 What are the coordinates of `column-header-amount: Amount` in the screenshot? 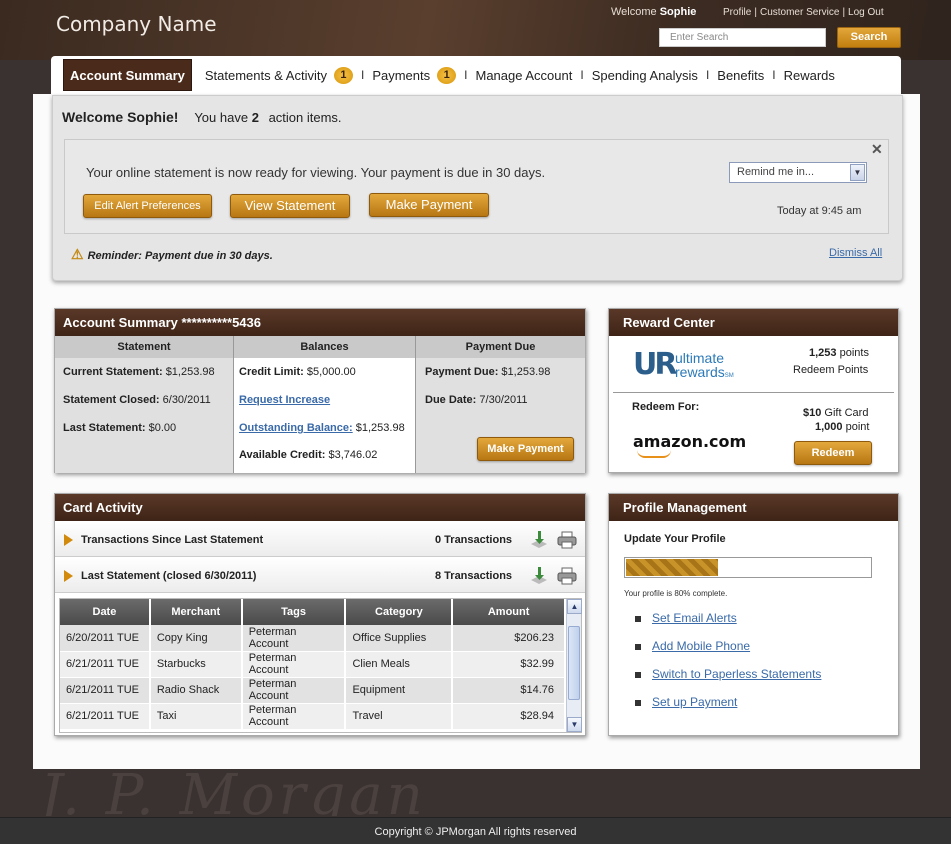 It's located at (509, 612).